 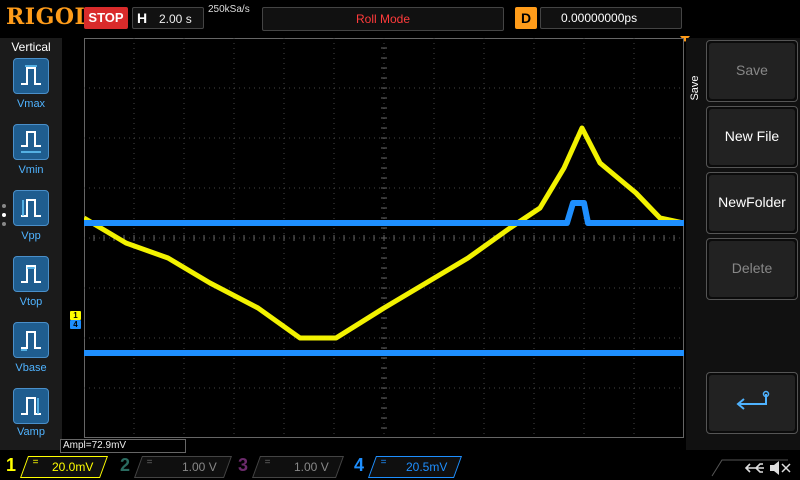 What do you see at coordinates (199, 467) in the screenshot?
I see `ch2-scale: 1.00 V` at bounding box center [199, 467].